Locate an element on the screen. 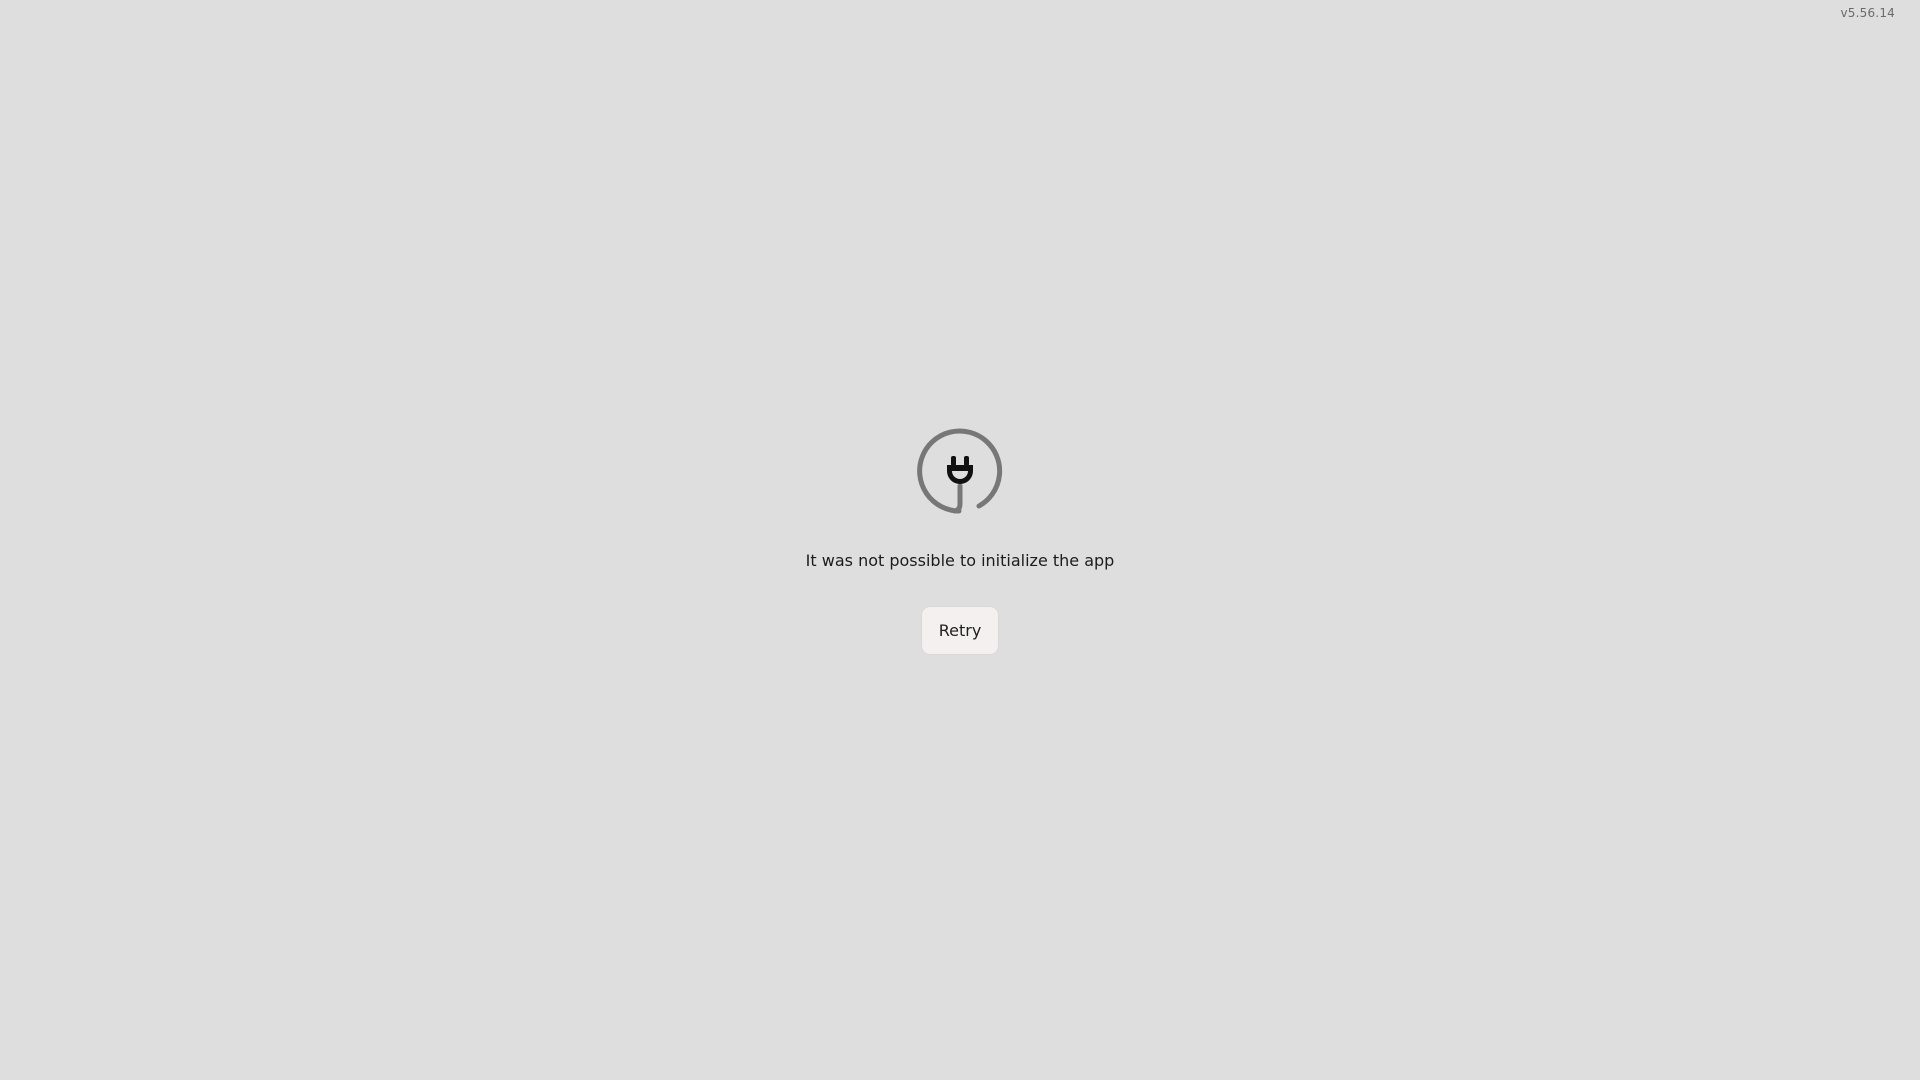 This screenshot has height=1080, width=1920. plug-disconnected-icon is located at coordinates (960, 471).